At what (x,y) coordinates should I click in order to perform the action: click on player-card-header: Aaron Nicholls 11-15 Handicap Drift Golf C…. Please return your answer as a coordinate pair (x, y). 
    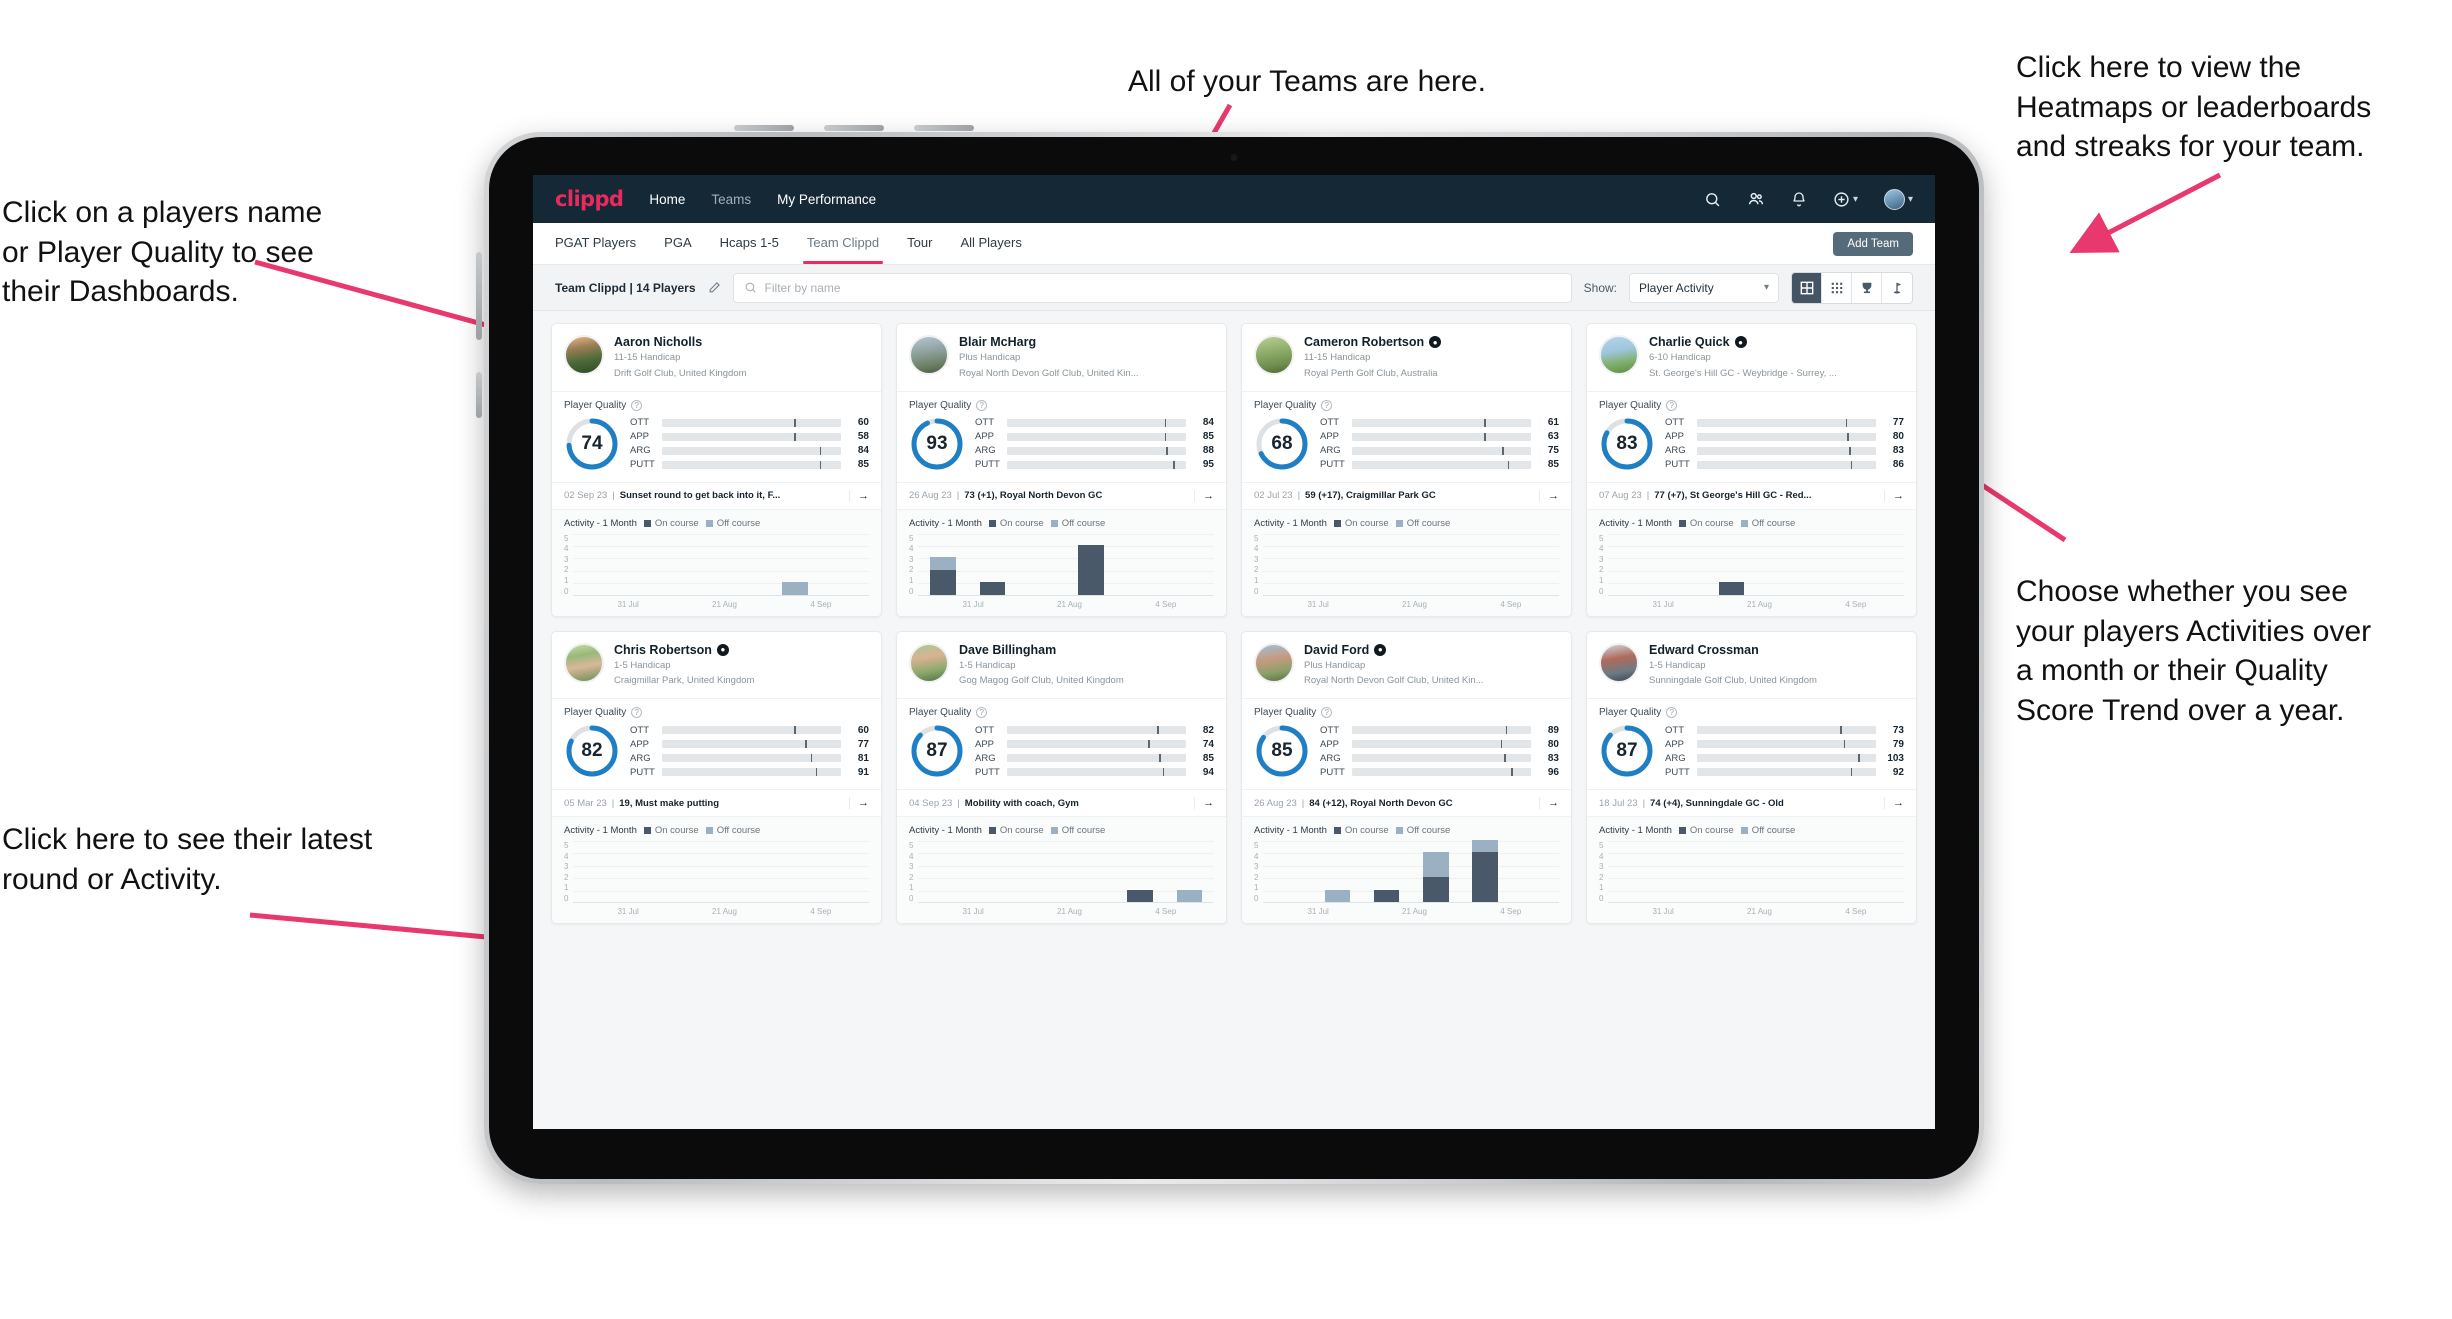
    Looking at the image, I should click on (716, 357).